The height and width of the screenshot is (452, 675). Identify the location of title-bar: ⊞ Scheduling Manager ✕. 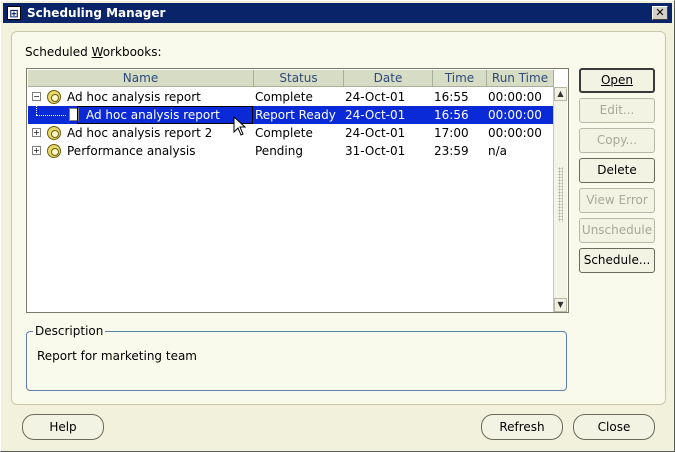
(337, 13).